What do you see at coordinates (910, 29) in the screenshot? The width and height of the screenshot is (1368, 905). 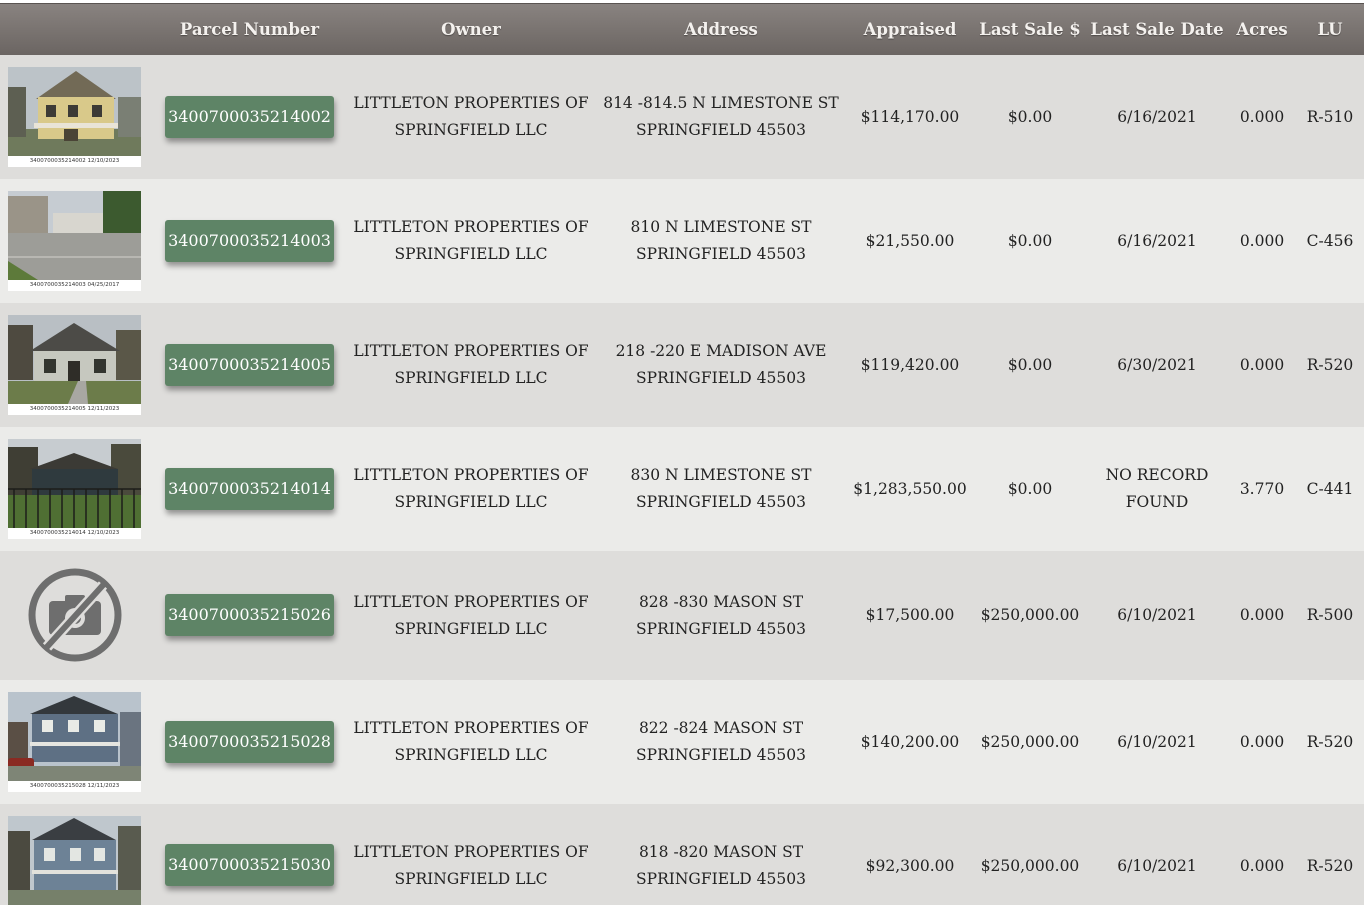 I see `header-appraised: Appraised` at bounding box center [910, 29].